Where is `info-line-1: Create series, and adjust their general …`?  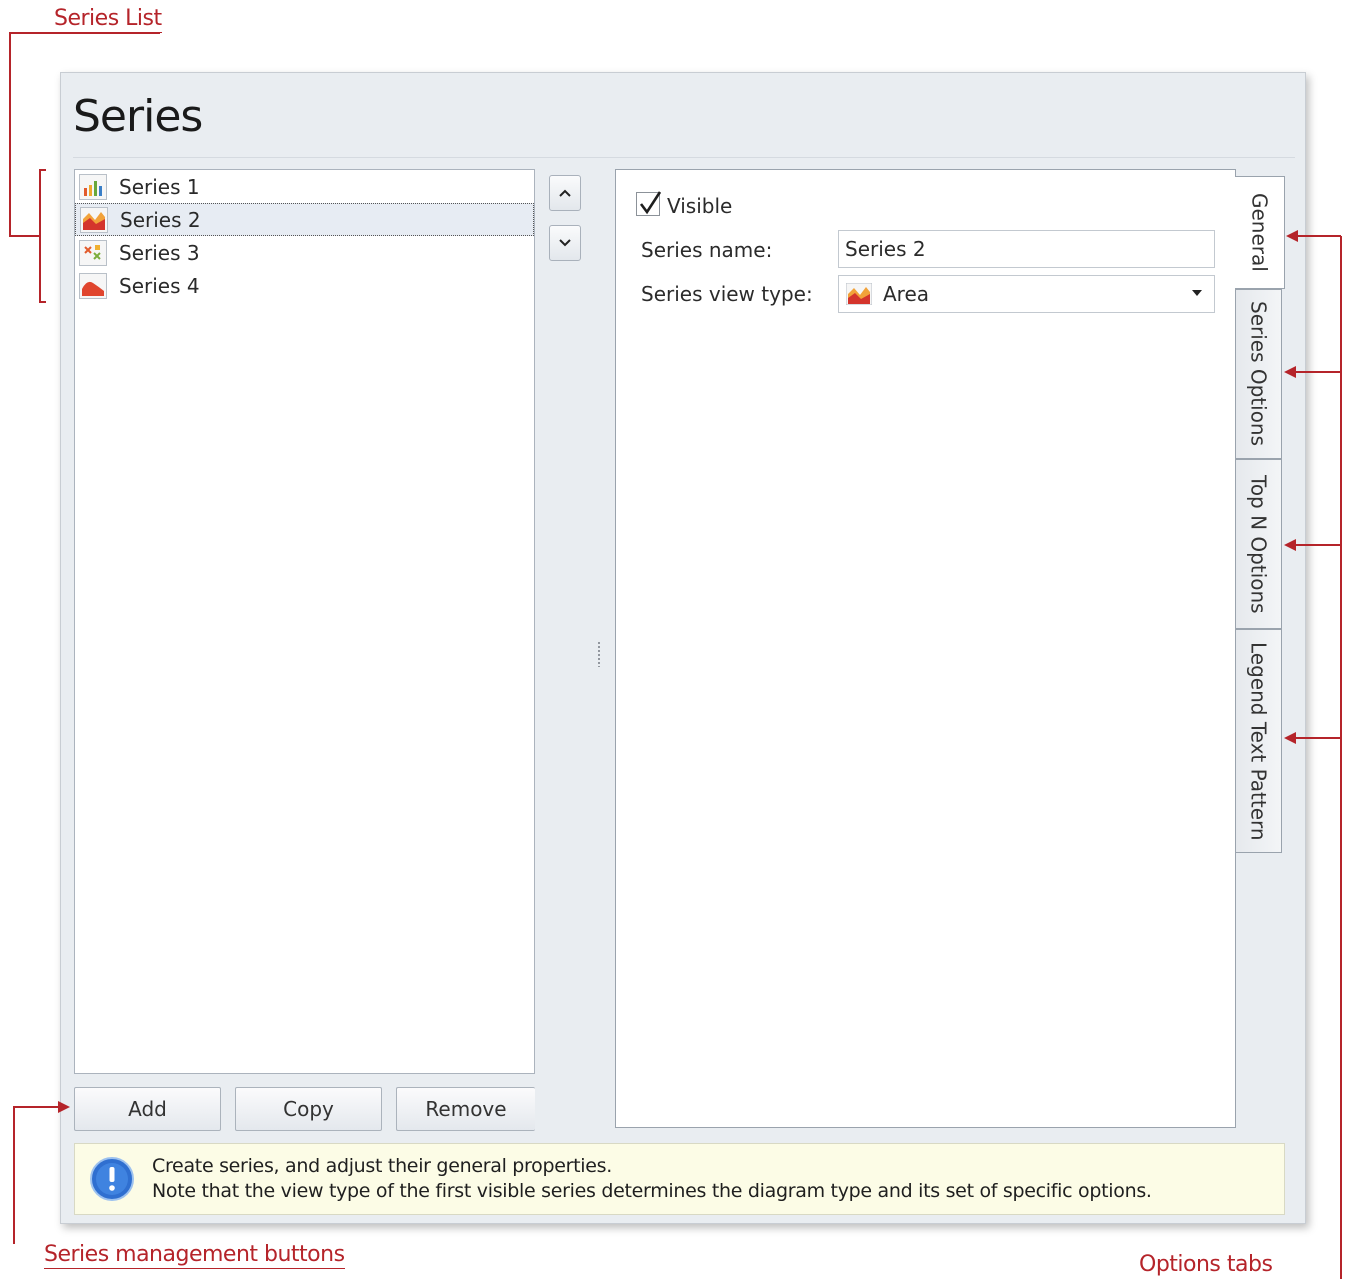
info-line-1: Create series, and adjust their general … is located at coordinates (382, 1166).